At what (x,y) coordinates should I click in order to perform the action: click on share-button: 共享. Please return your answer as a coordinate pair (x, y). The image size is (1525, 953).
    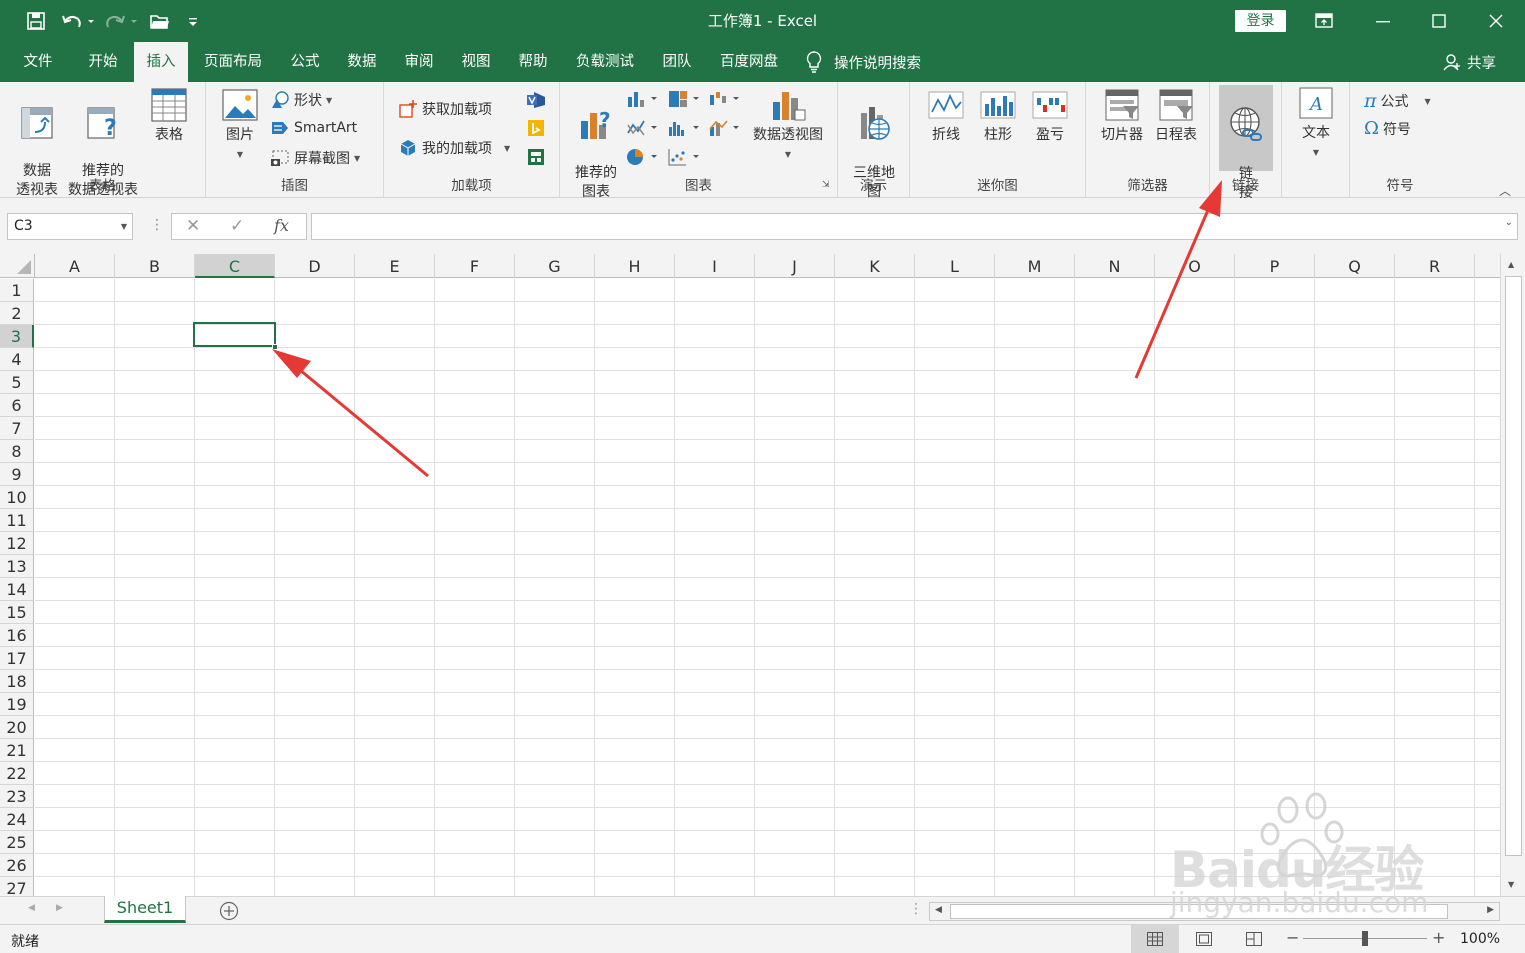
    Looking at the image, I should click on (1469, 62).